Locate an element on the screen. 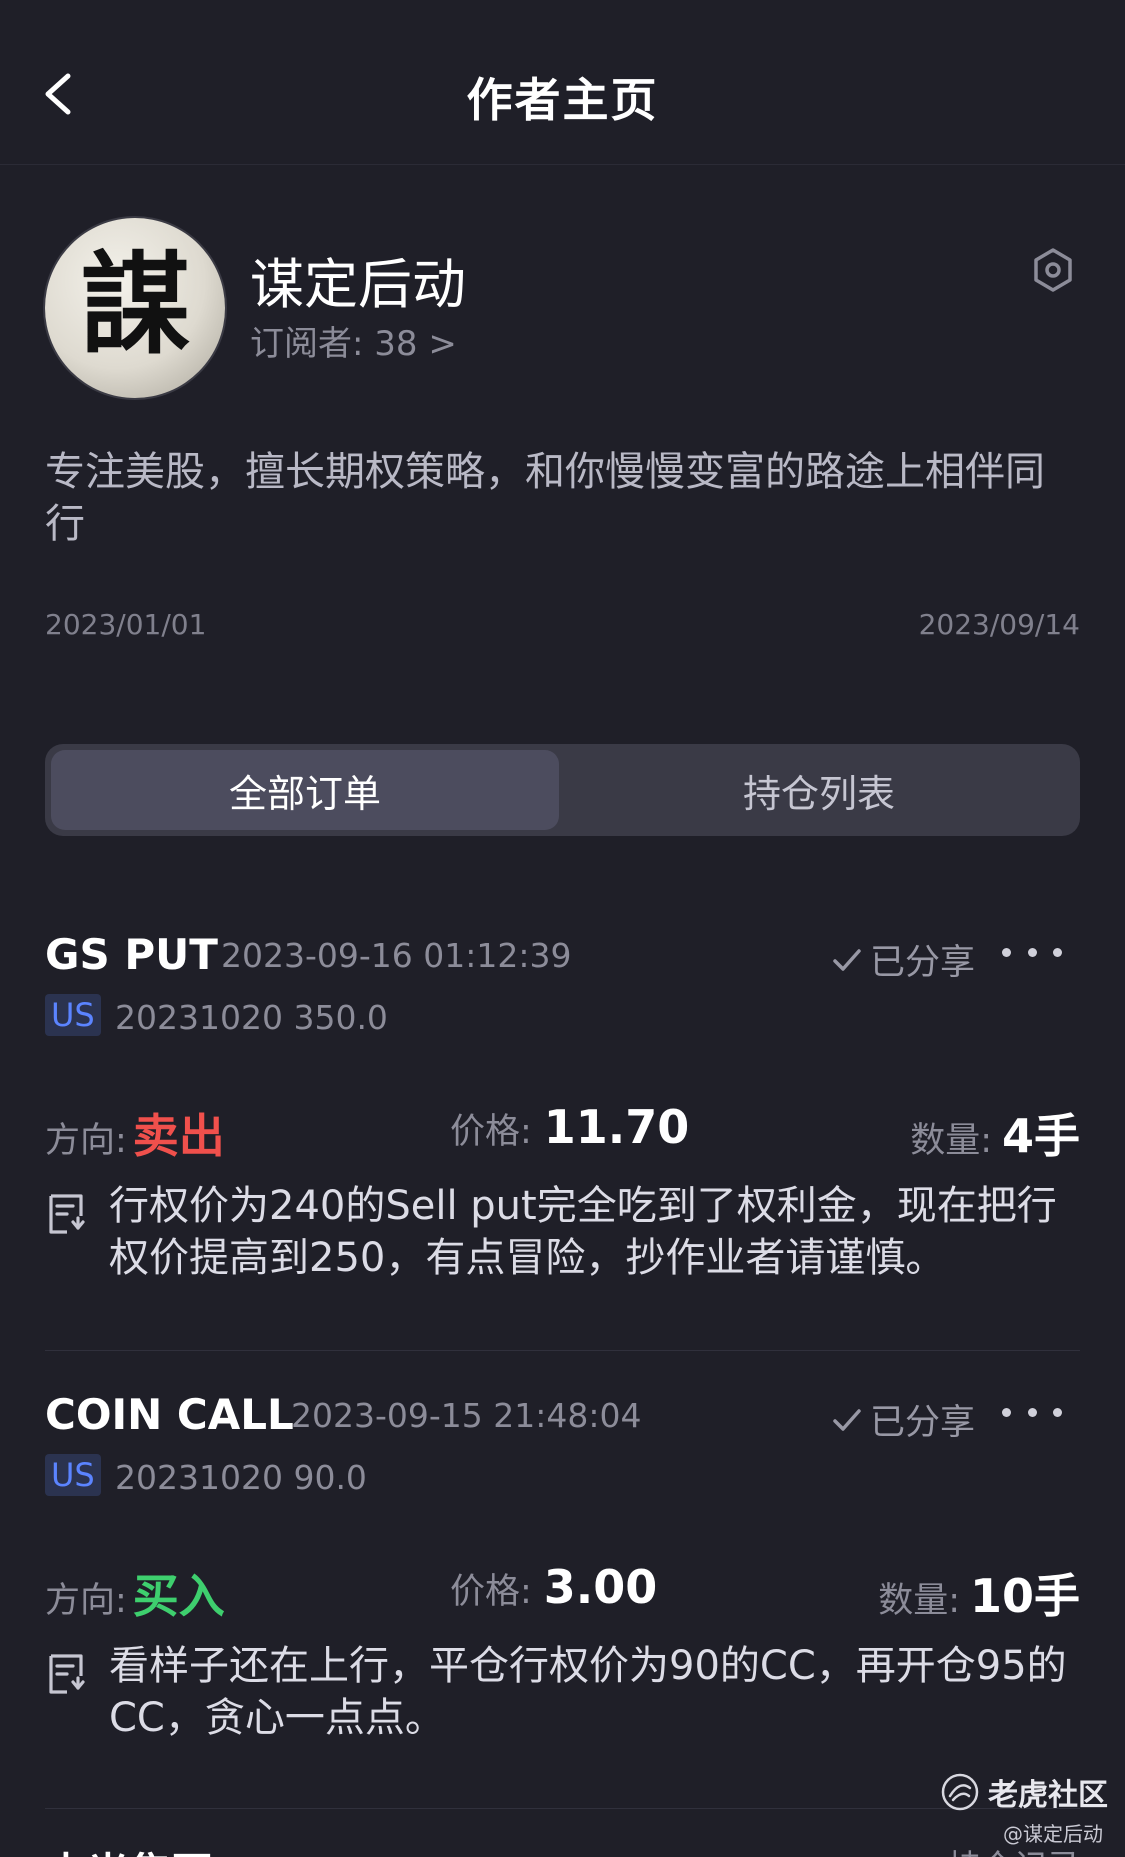 Image resolution: width=1125 pixels, height=1857 pixels. author-bio: 专注美股，擅长期权策略，和你慢慢变富的路途上相伴同行 is located at coordinates (545, 498).